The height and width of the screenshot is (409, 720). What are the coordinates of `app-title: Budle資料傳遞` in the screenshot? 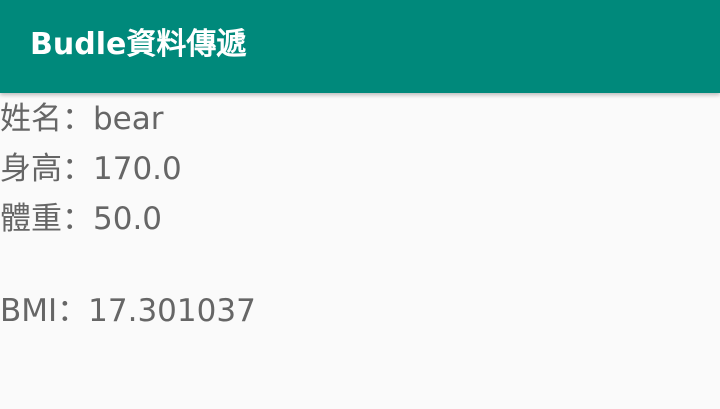 It's located at (138, 44).